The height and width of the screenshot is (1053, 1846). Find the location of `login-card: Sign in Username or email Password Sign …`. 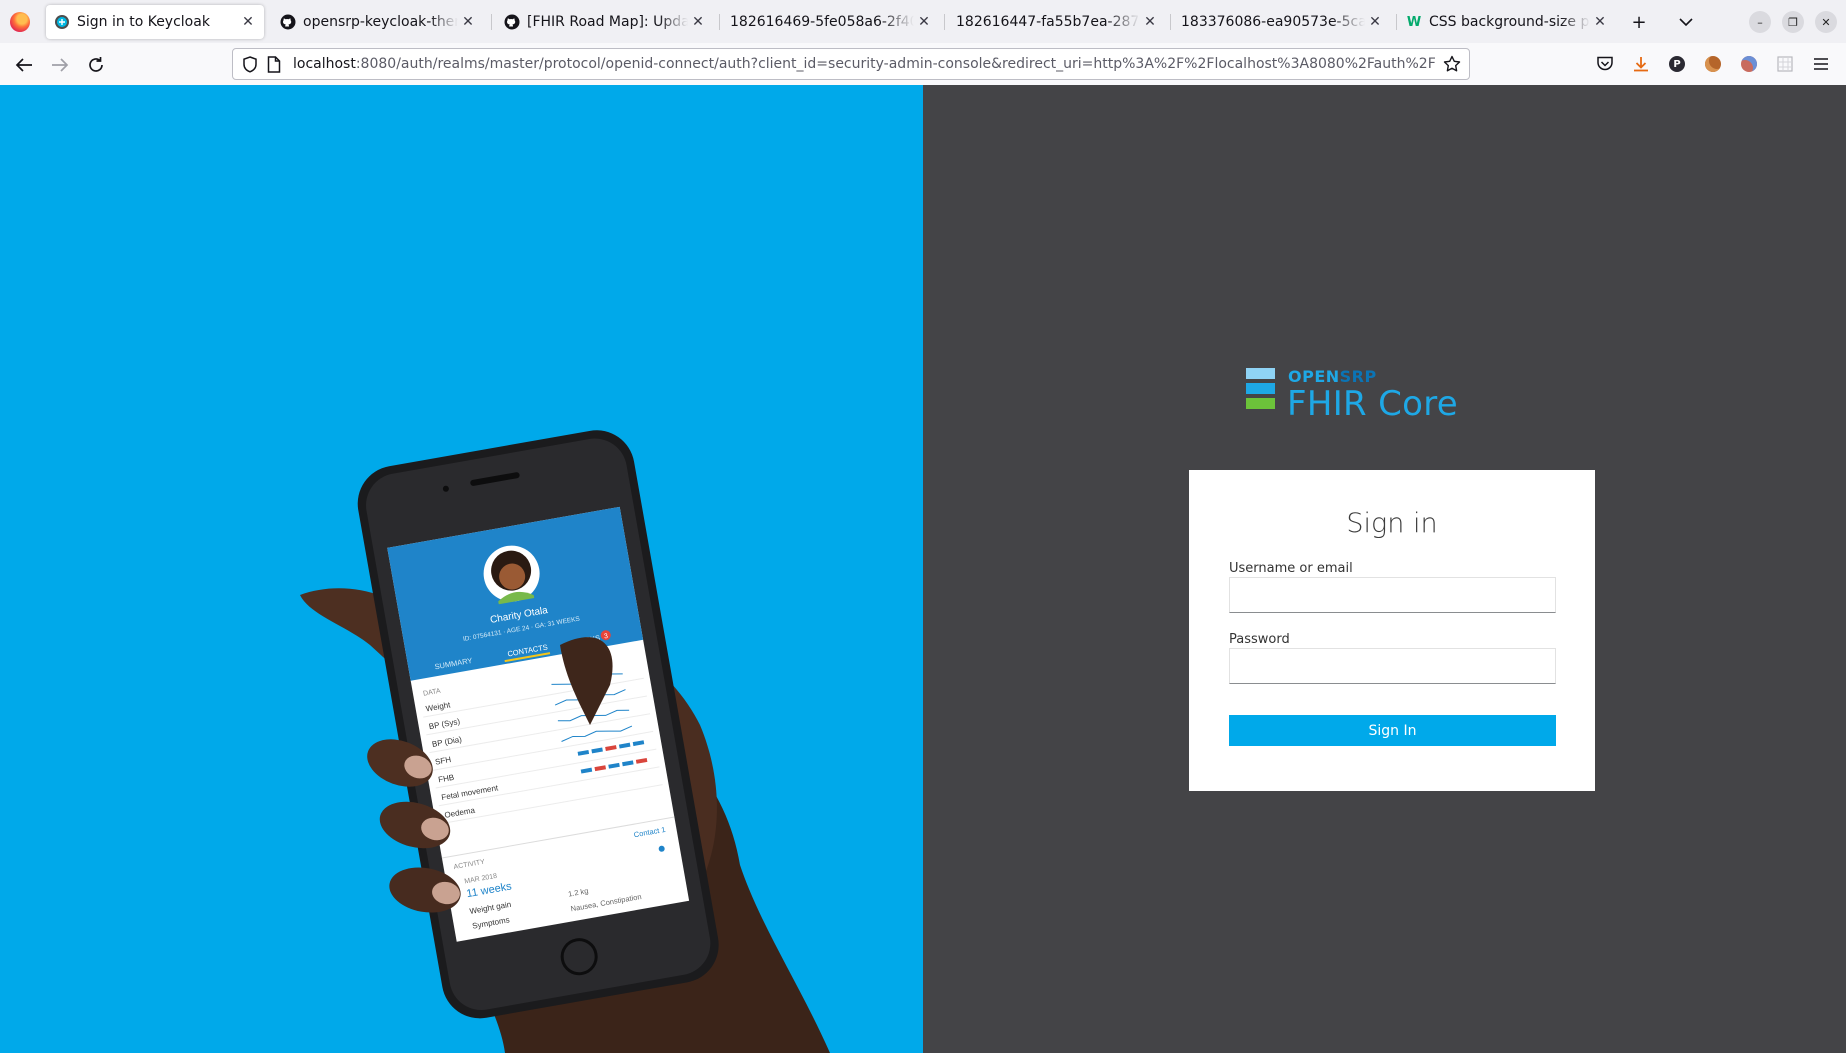

login-card: Sign in Username or email Password Sign … is located at coordinates (1392, 630).